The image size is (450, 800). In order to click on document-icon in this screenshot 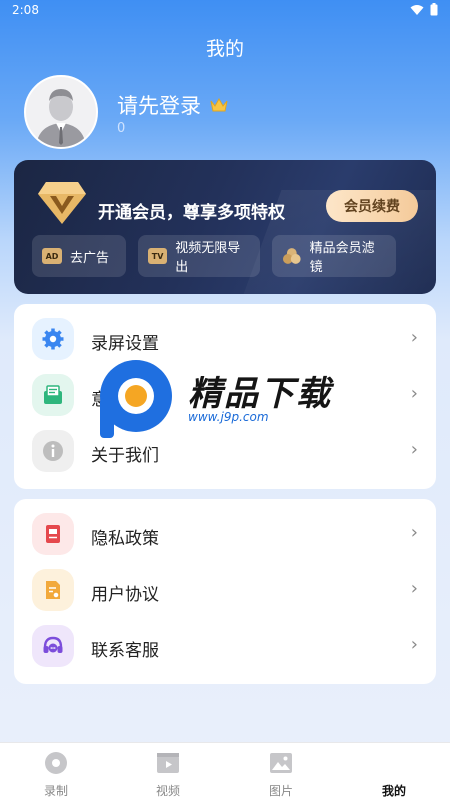, I will do `click(53, 534)`.